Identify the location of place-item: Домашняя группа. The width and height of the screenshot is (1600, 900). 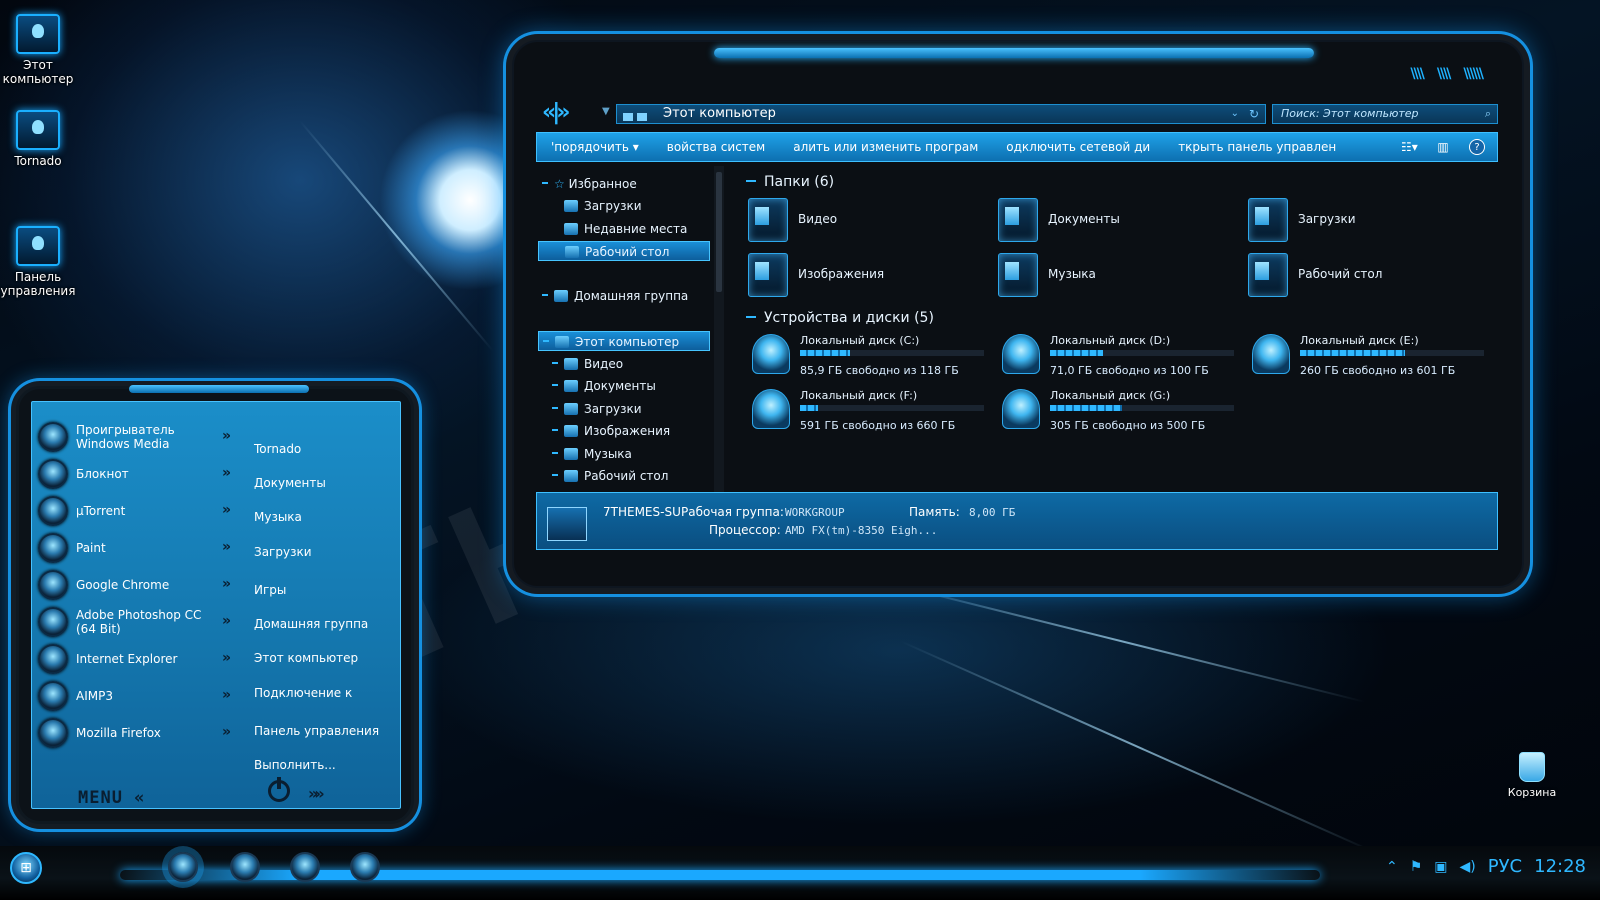
(311, 624).